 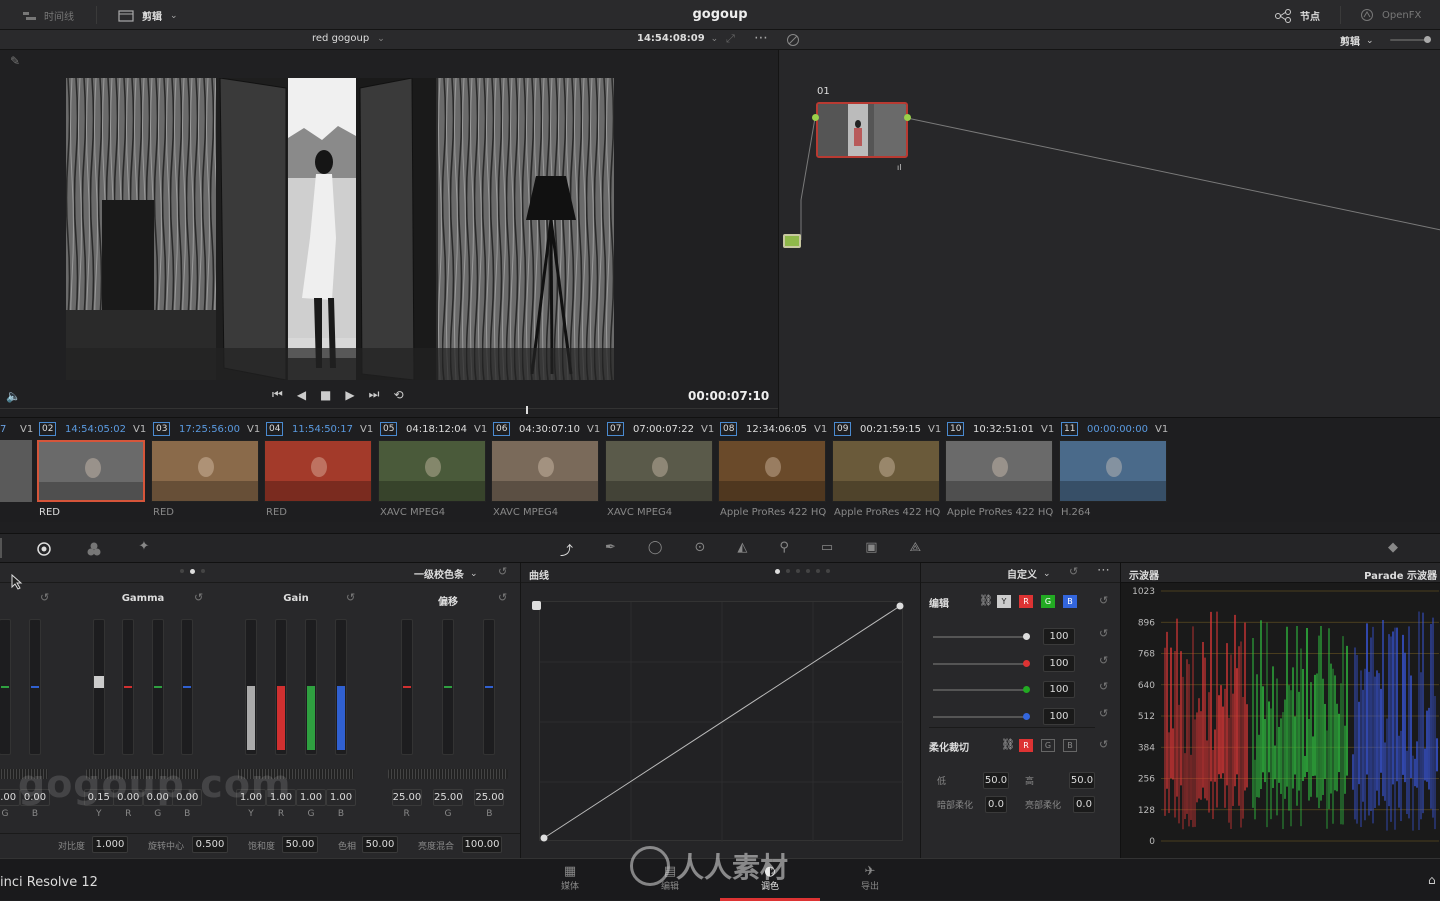 I want to click on paint-bucket-icon: ◆, so click(x=1393, y=547).